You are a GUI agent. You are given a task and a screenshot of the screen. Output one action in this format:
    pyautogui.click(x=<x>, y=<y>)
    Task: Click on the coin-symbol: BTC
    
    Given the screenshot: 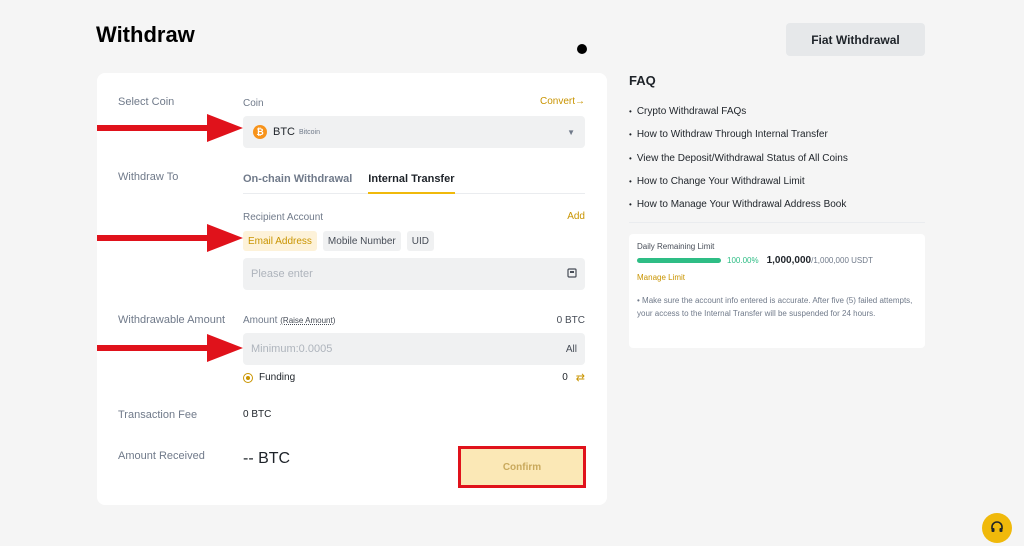 What is the action you would take?
    pyautogui.click(x=284, y=132)
    